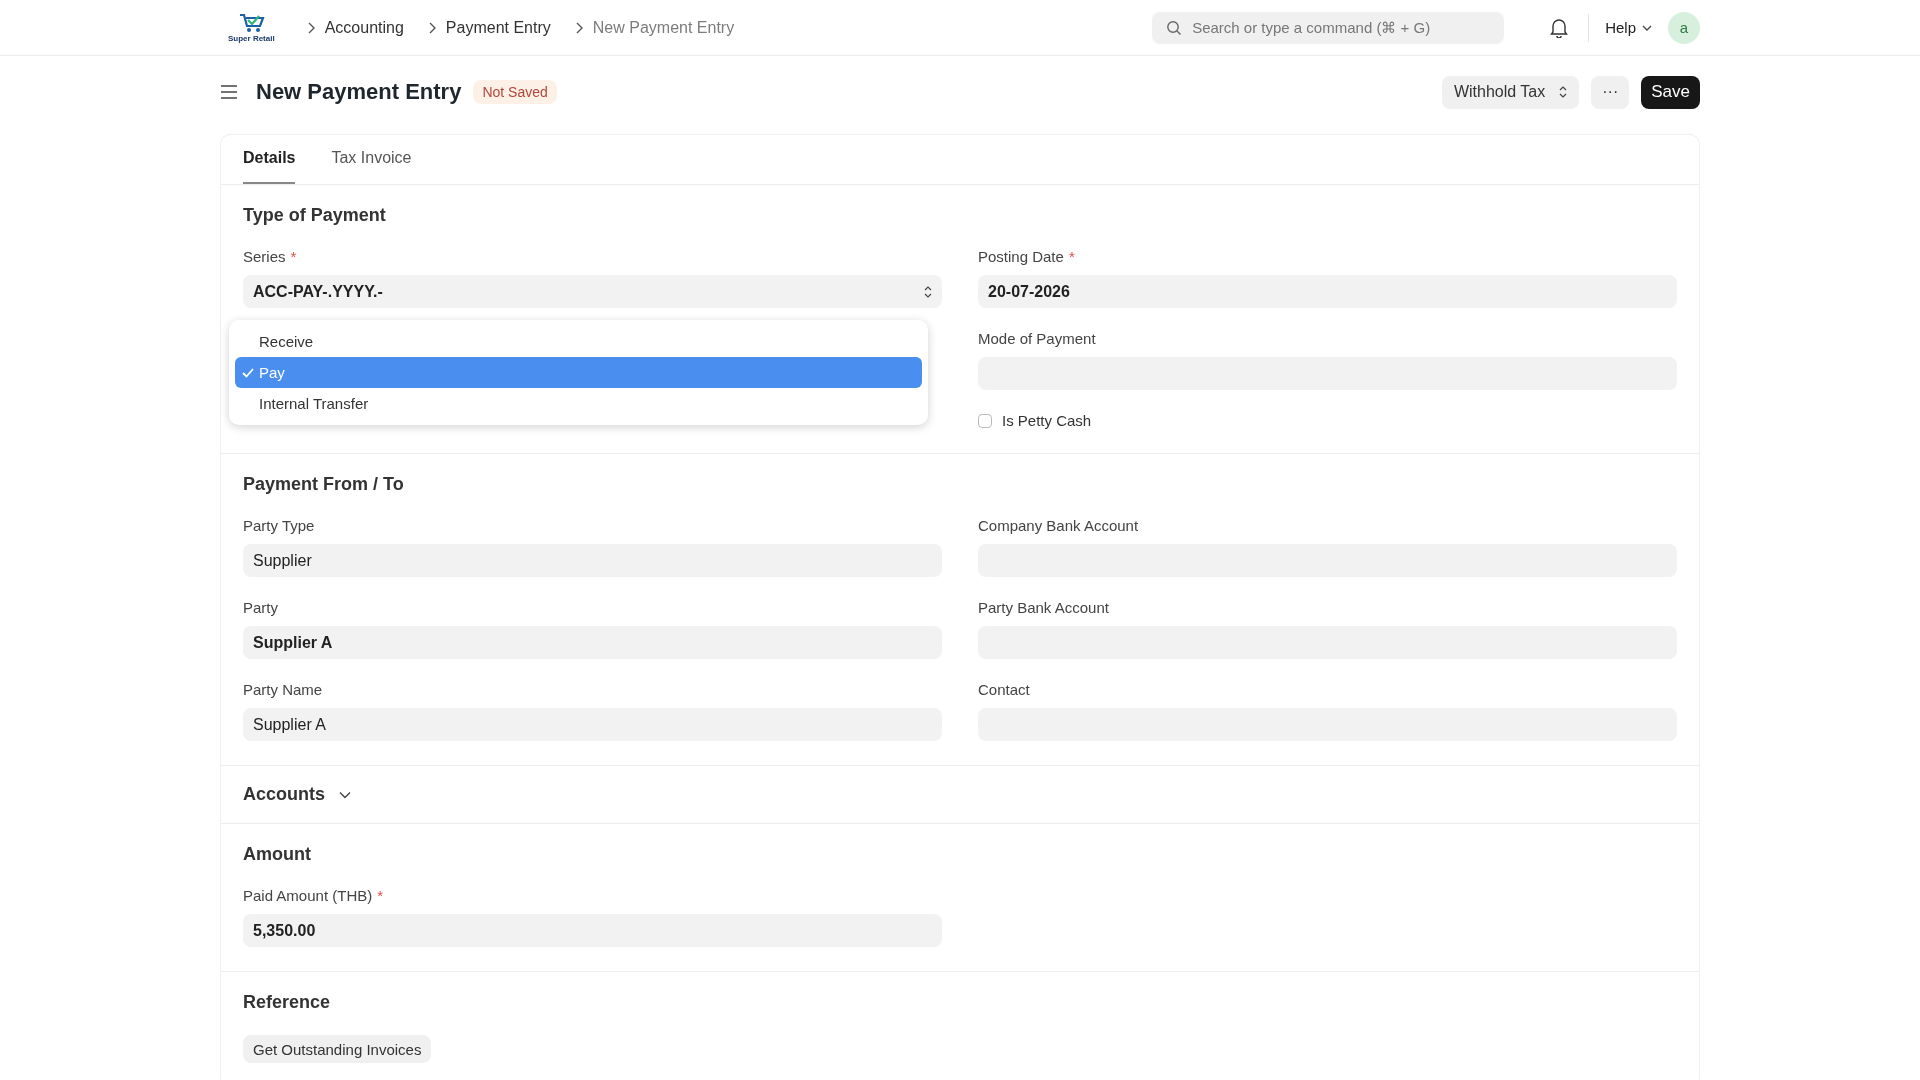 This screenshot has height=1080, width=1920. I want to click on bell-icon, so click(1559, 27).